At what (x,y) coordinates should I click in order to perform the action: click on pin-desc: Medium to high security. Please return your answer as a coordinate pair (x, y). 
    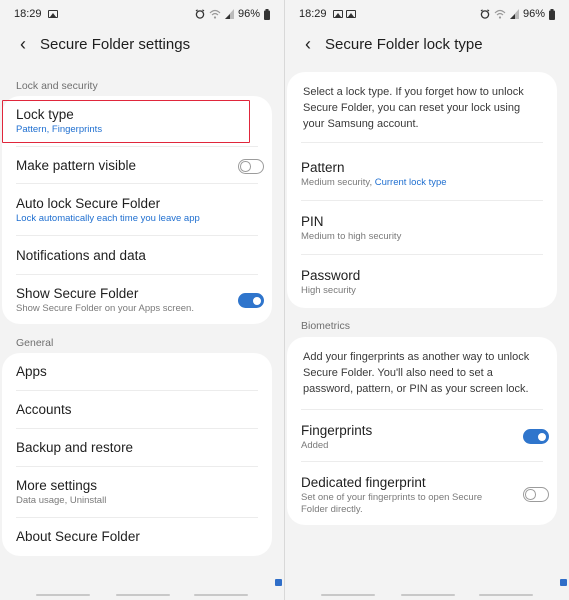
    Looking at the image, I should click on (351, 236).